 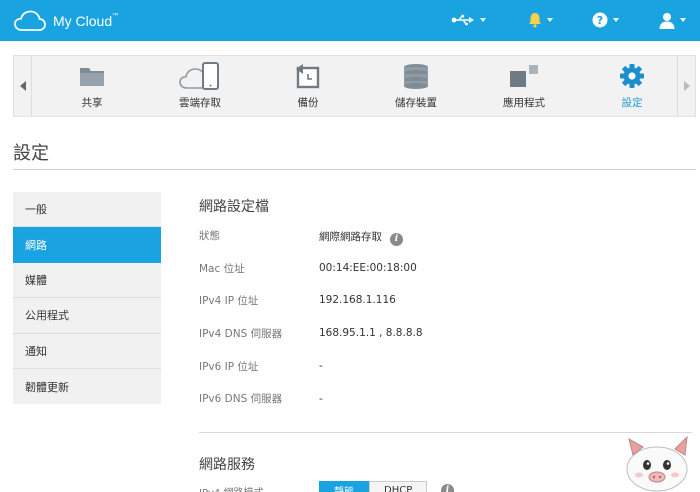 I want to click on nav-item-label: 應用程式, so click(x=524, y=103).